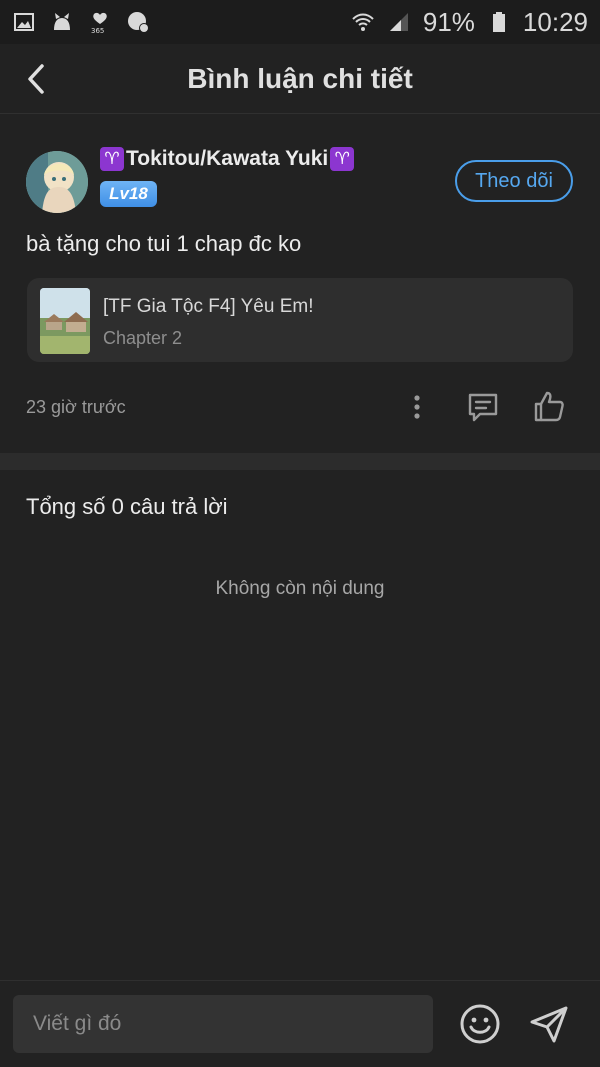 The image size is (600, 1067). What do you see at coordinates (300, 461) in the screenshot?
I see `section-divider` at bounding box center [300, 461].